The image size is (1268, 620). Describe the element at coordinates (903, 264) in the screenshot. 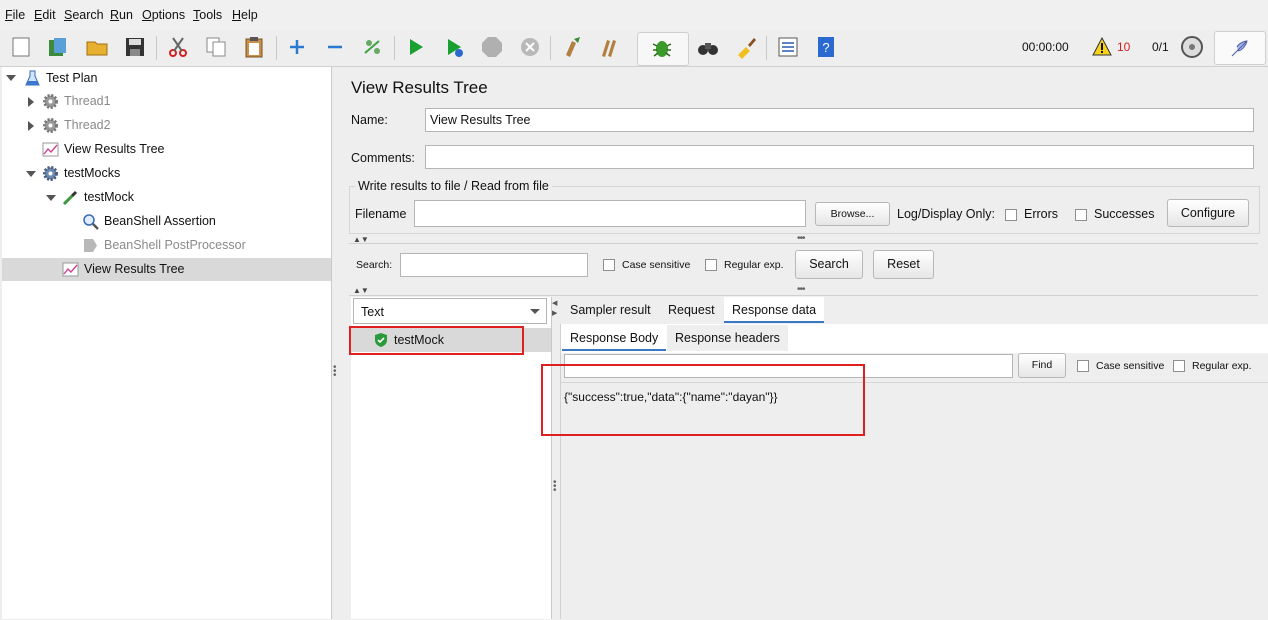

I see `reset-button: Reset` at that location.